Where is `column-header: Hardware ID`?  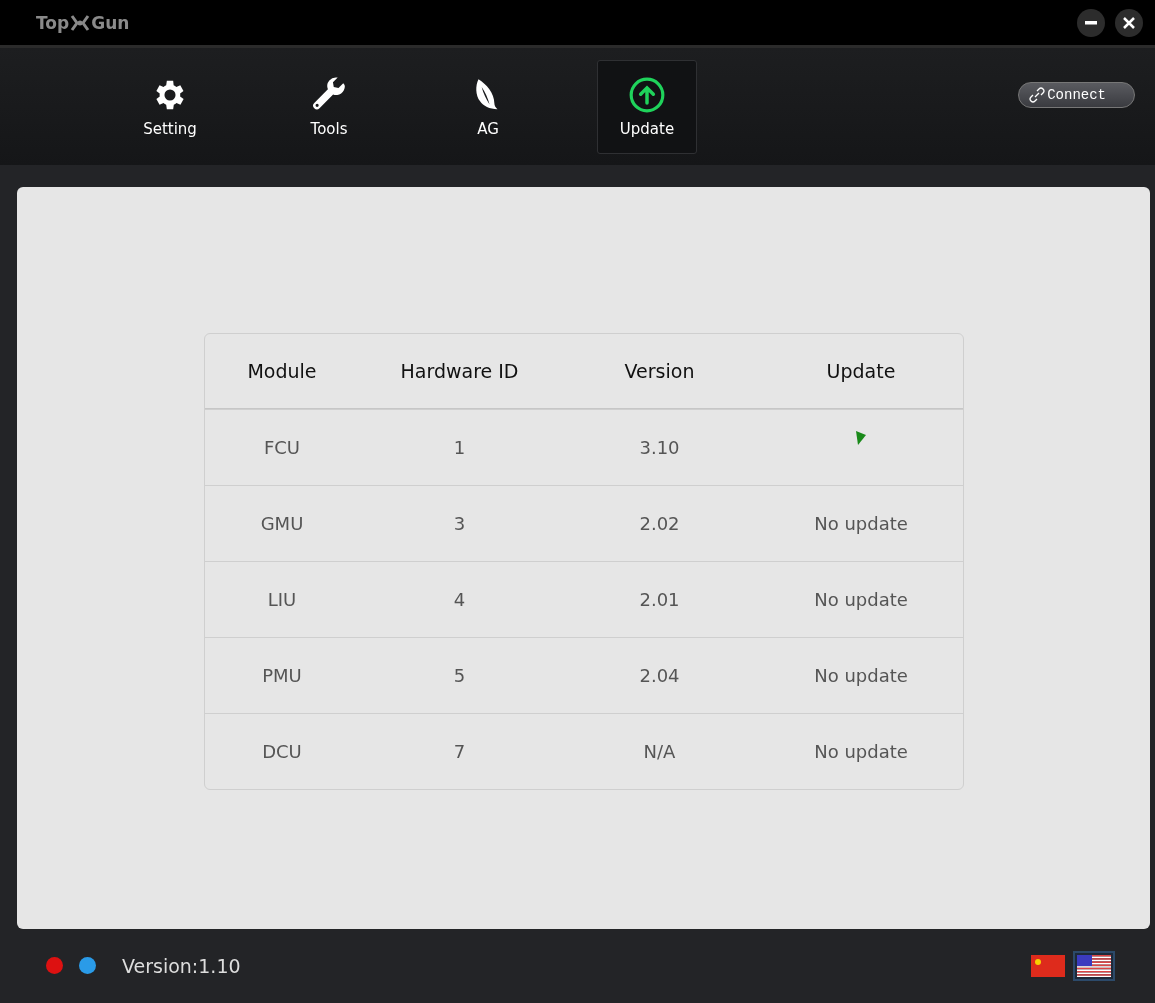
column-header: Hardware ID is located at coordinates (459, 370).